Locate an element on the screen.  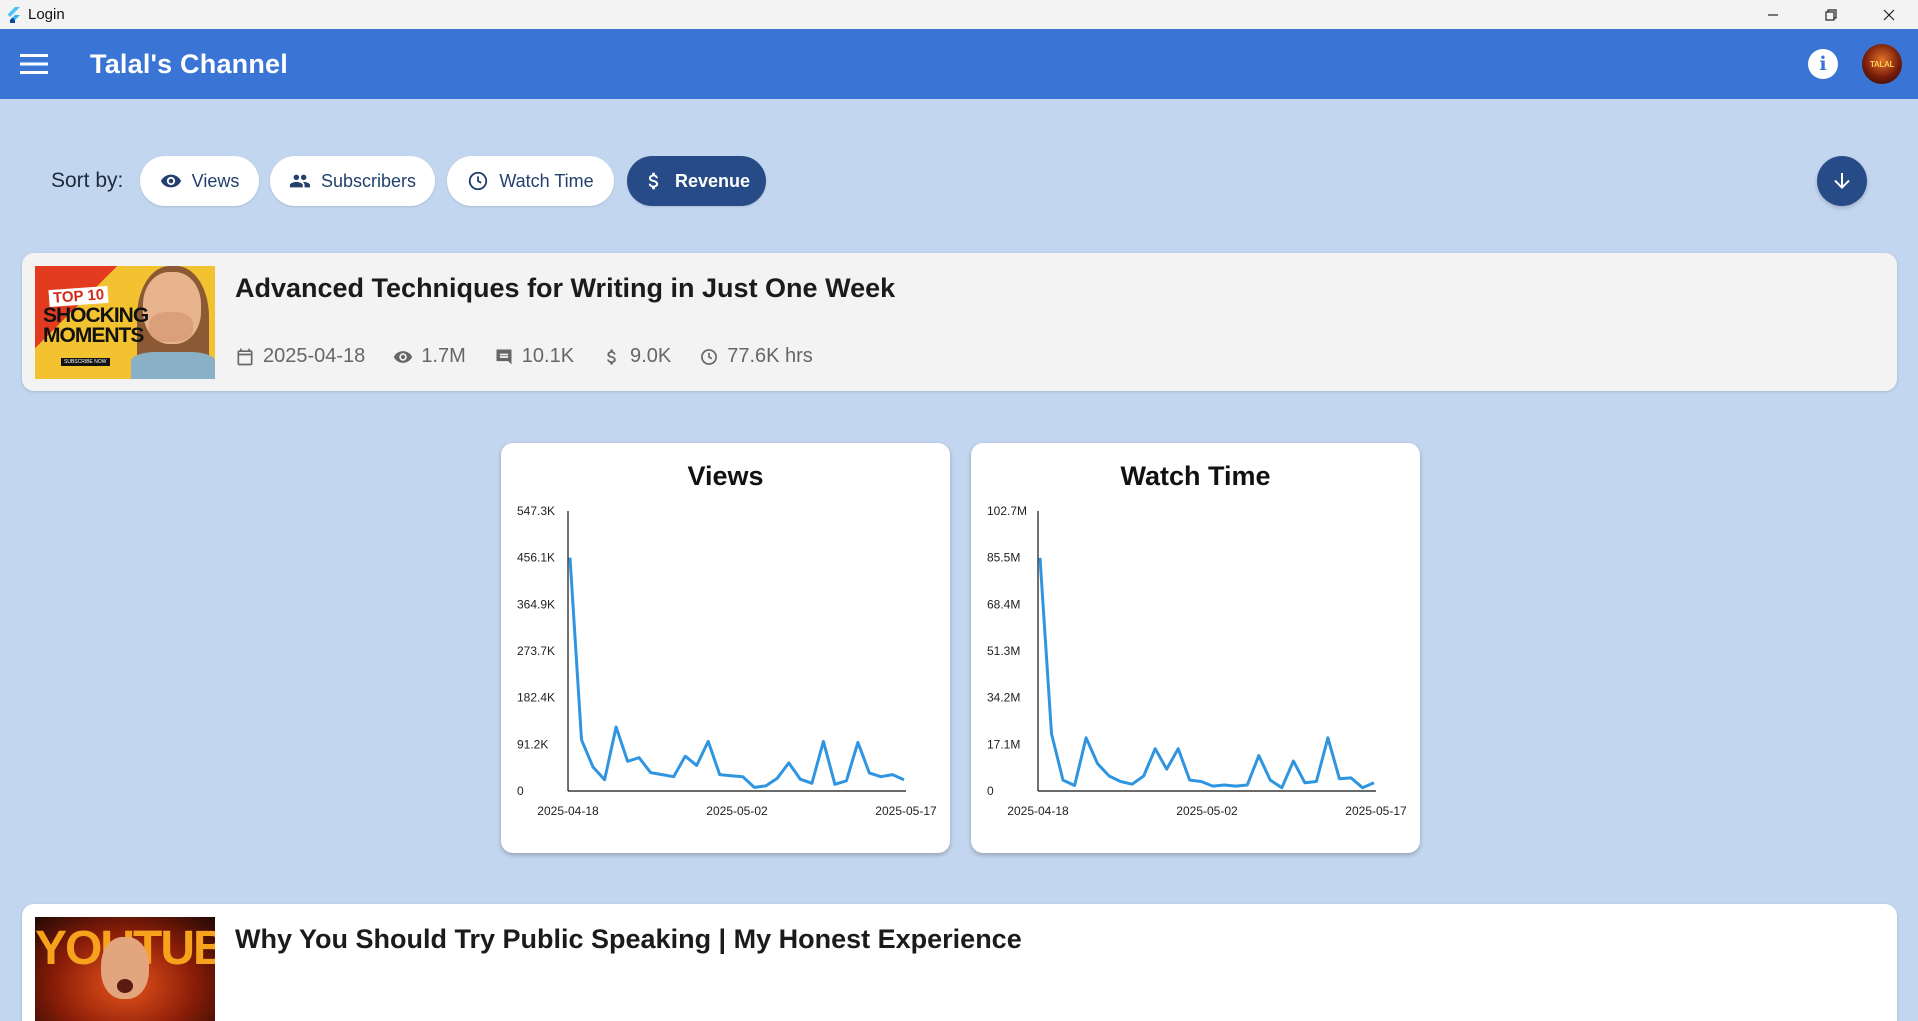
avatar: TALAL is located at coordinates (1882, 64).